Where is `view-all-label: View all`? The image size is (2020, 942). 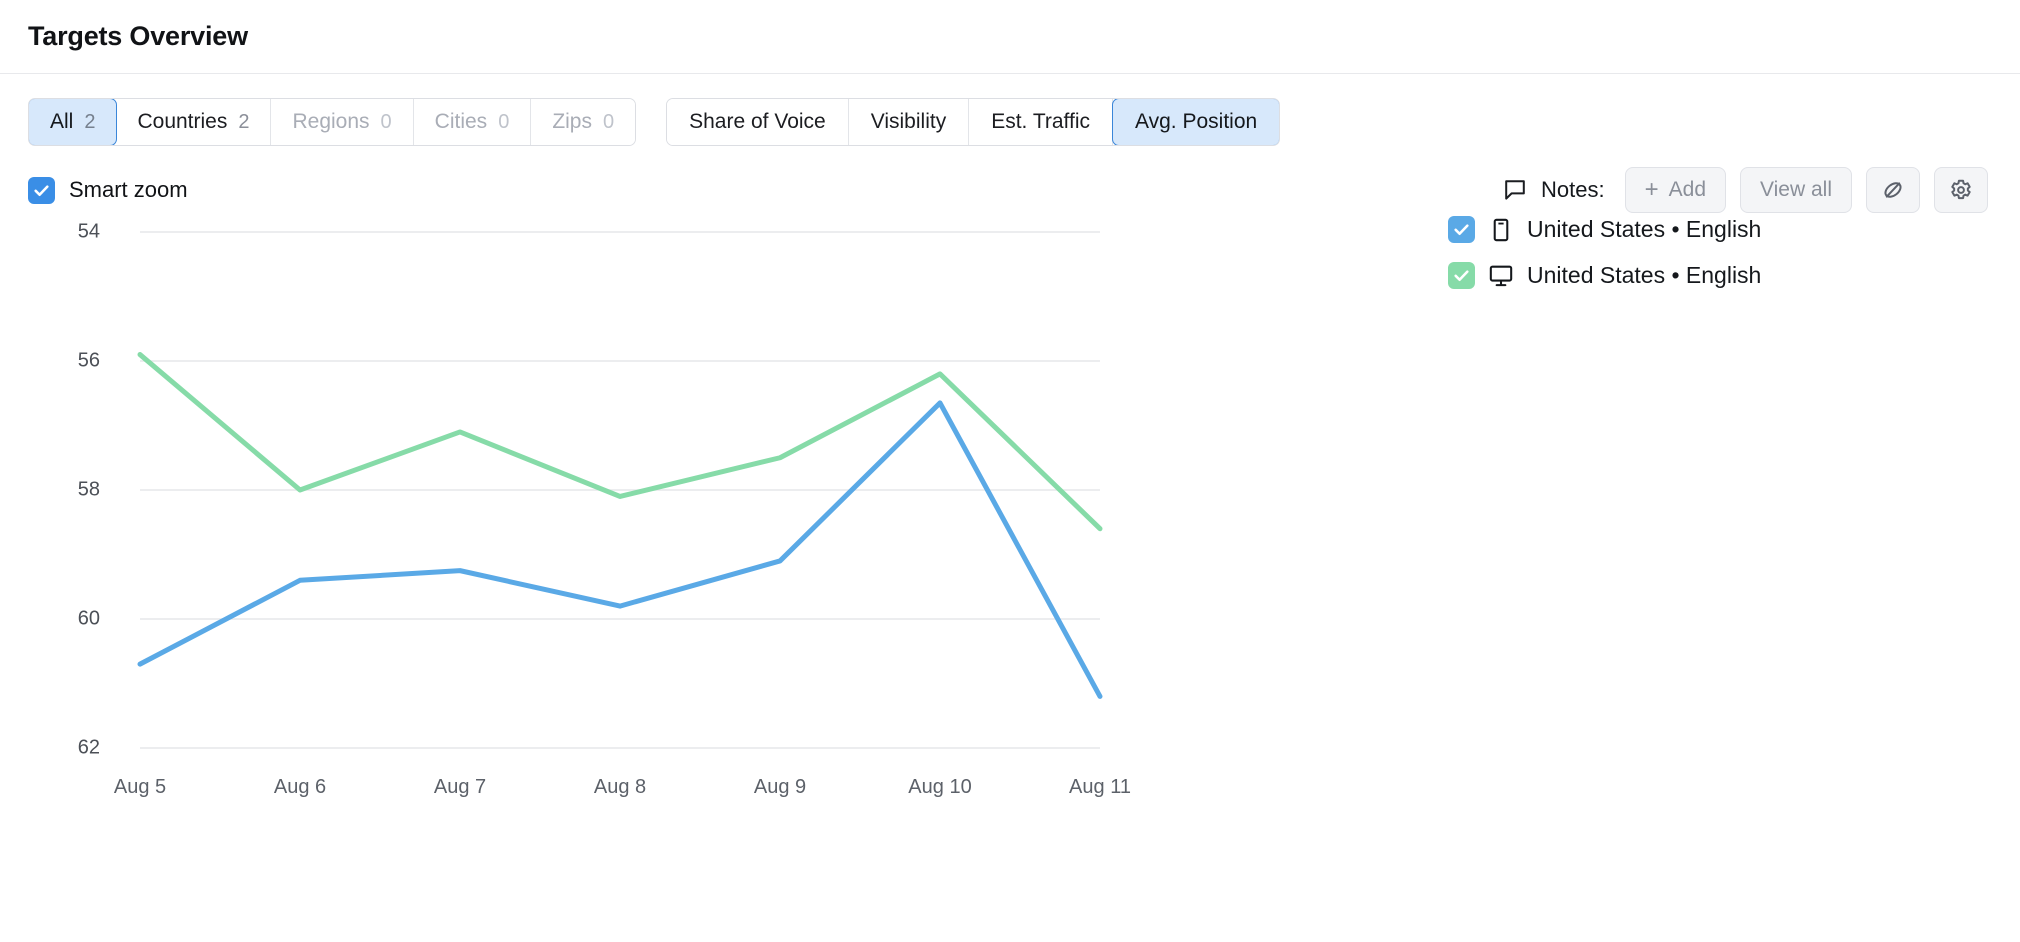 view-all-label: View all is located at coordinates (1796, 189).